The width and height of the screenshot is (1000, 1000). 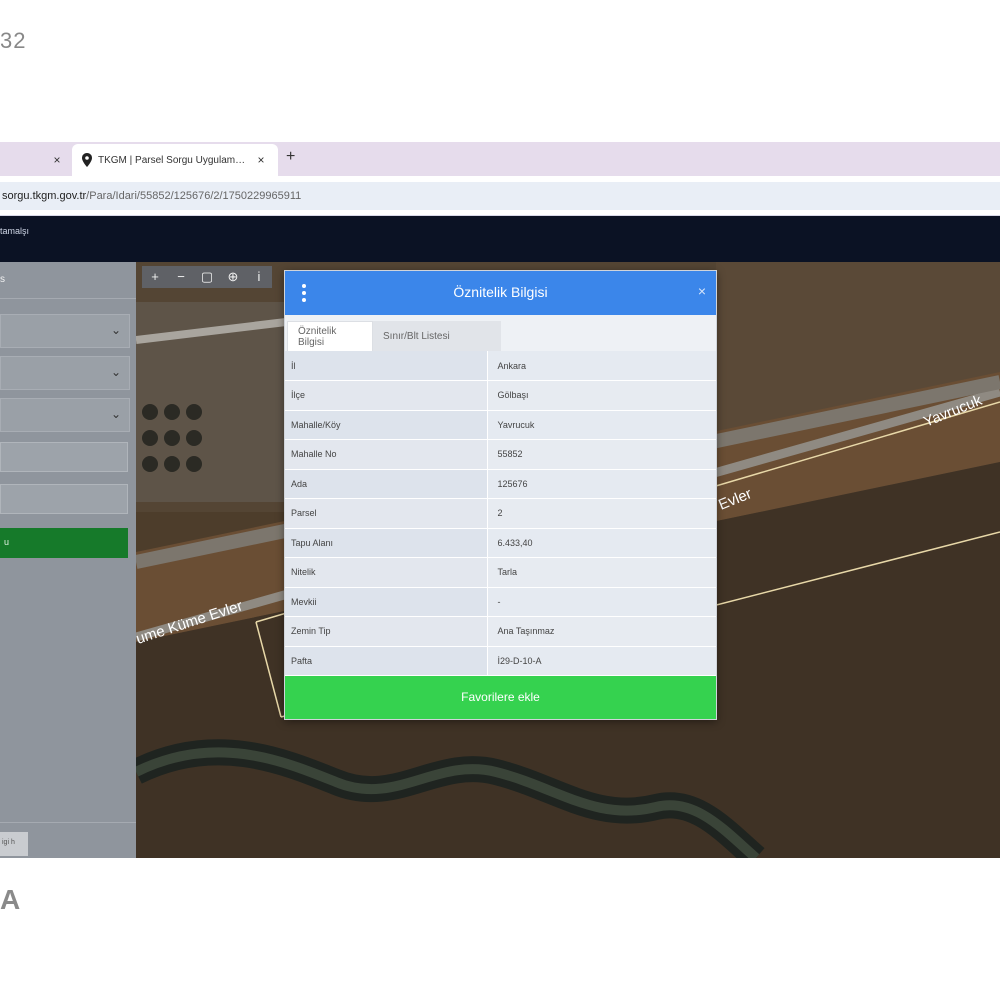 I want to click on dialog-title: Öznitelik Bilgisi, so click(x=500, y=292).